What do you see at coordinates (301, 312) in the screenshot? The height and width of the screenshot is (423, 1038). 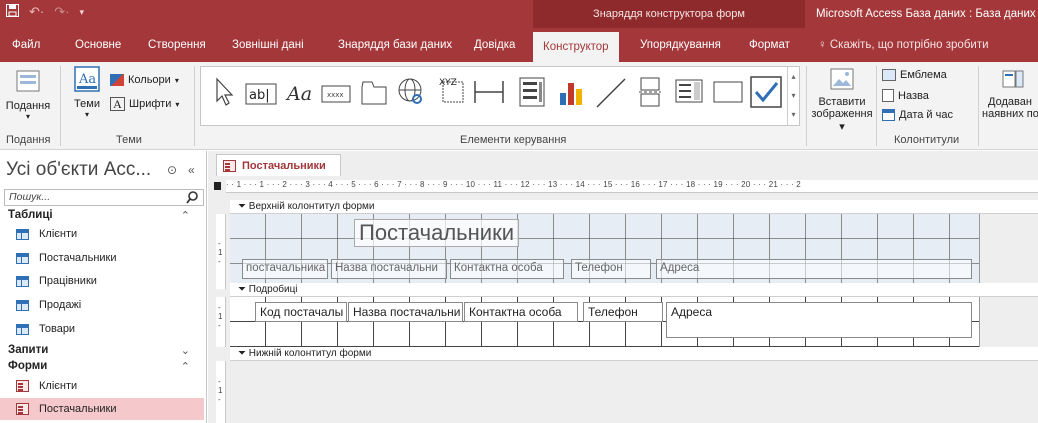 I see `detail-field-supplier-code: Код постачалы` at bounding box center [301, 312].